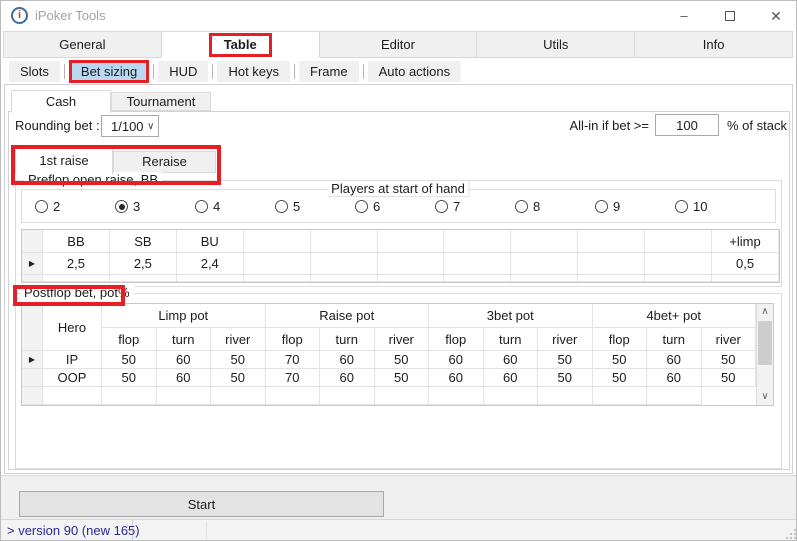 The height and width of the screenshot is (541, 797). Describe the element at coordinates (315, 206) in the screenshot. I see `radio-players-5: 5` at that location.